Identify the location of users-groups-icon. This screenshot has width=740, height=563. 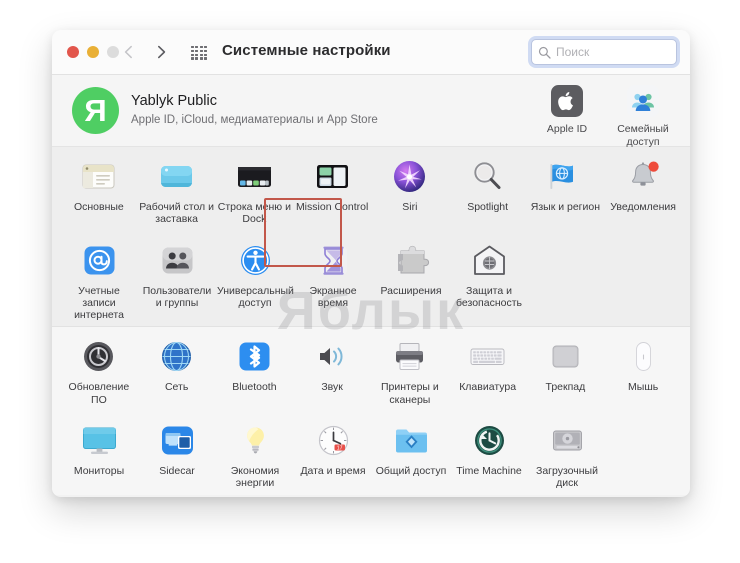
(177, 260).